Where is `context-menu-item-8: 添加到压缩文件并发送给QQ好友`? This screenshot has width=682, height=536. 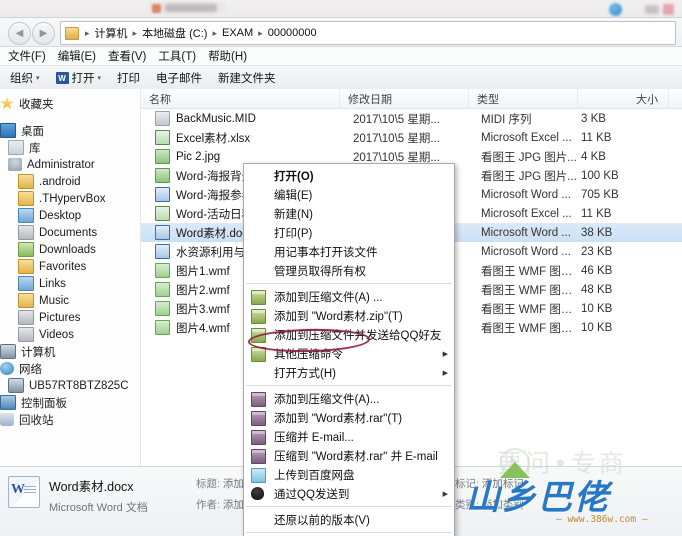
context-menu-item-8: 添加到压缩文件并发送给QQ好友 is located at coordinates (349, 334).